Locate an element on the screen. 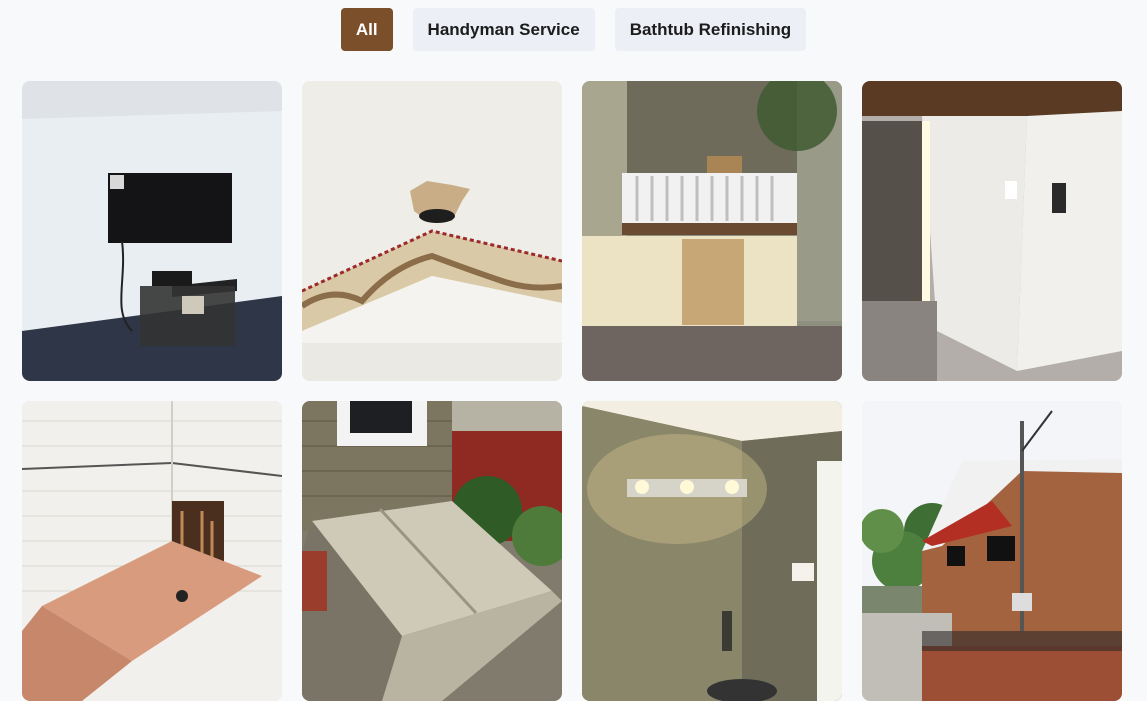  cellar-door-photo is located at coordinates (432, 551).